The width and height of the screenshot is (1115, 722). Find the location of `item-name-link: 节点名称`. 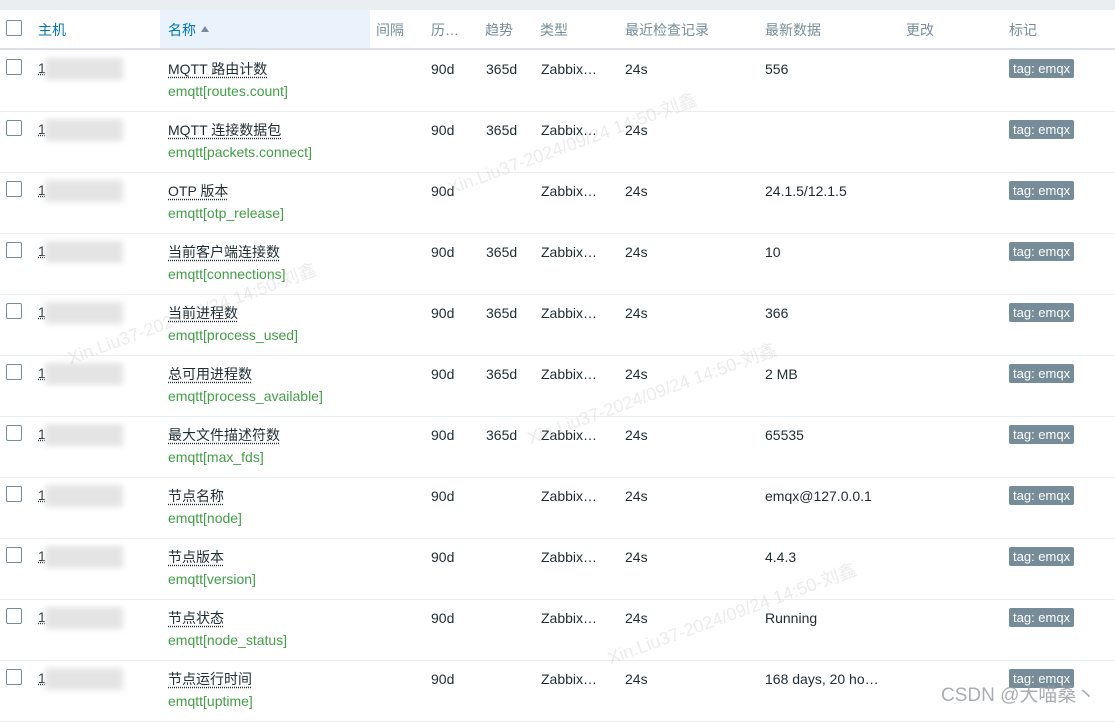

item-name-link: 节点名称 is located at coordinates (196, 496).